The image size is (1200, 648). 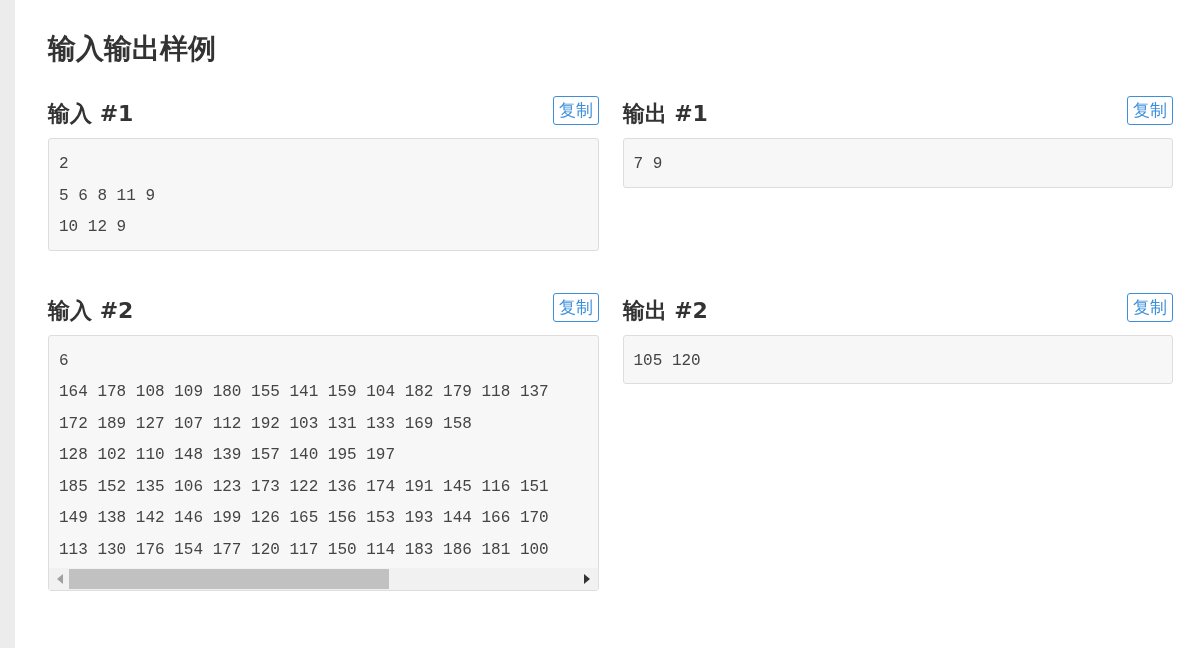 What do you see at coordinates (665, 114) in the screenshot?
I see `sample-heading: 输出 #1` at bounding box center [665, 114].